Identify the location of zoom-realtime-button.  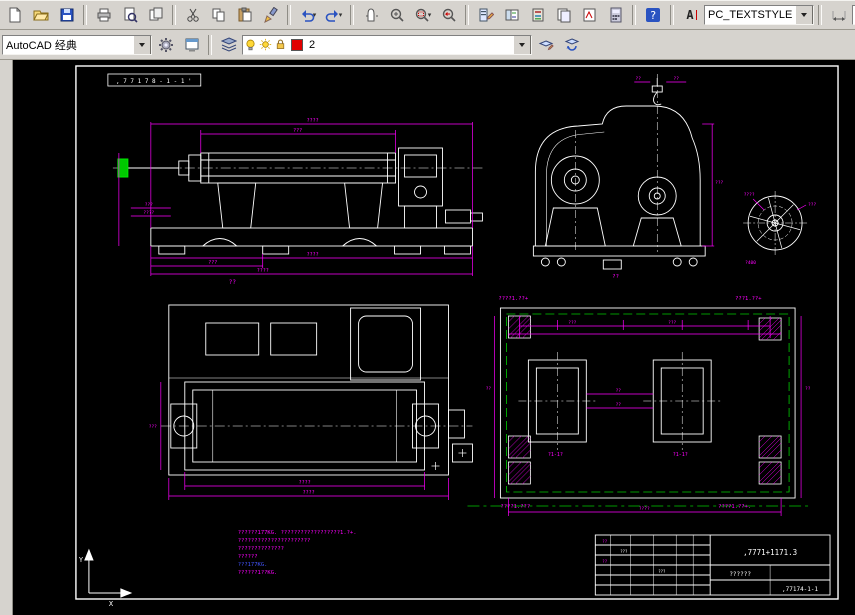
(396, 15).